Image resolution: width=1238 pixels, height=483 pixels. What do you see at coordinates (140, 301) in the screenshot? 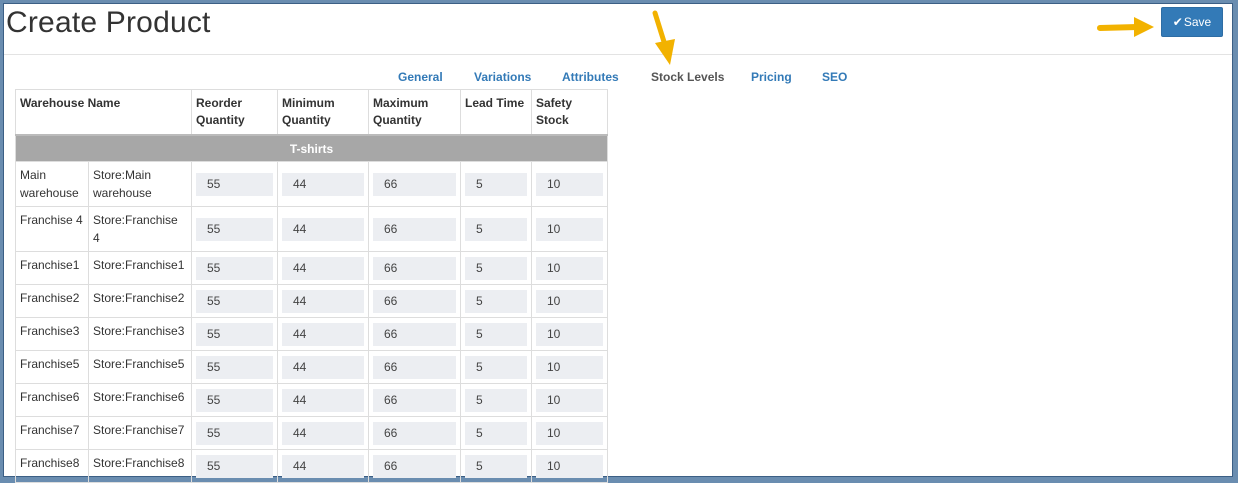
I see `store-name-cell: Store:Franchise2` at bounding box center [140, 301].